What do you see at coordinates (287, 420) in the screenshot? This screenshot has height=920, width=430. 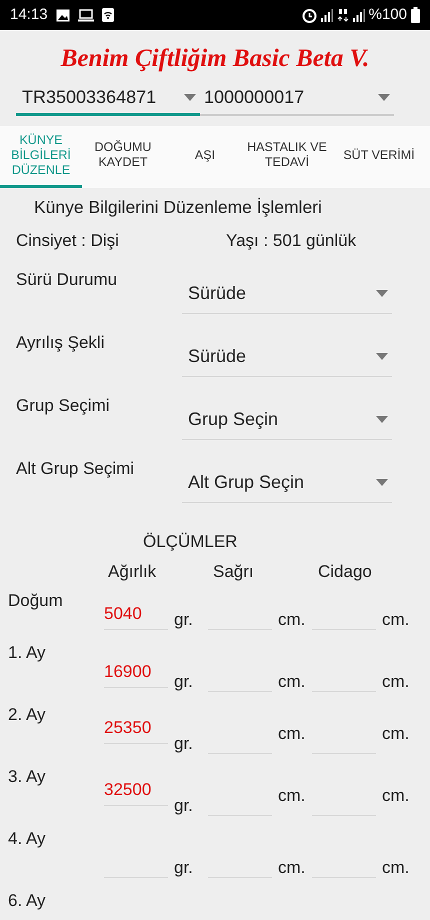 I see `dropdown: Grup Seçin` at bounding box center [287, 420].